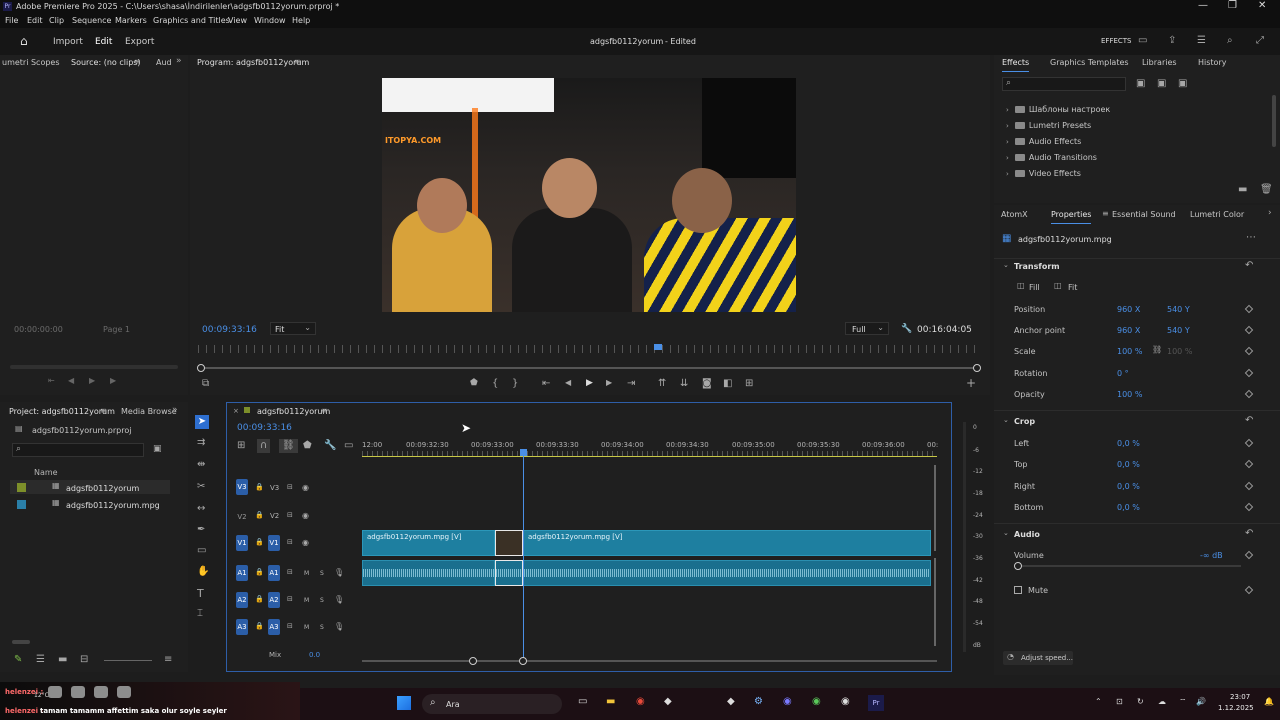 This screenshot has width=1280, height=720. Describe the element at coordinates (935, 508) in the screenshot. I see `video-scrollbar` at that location.